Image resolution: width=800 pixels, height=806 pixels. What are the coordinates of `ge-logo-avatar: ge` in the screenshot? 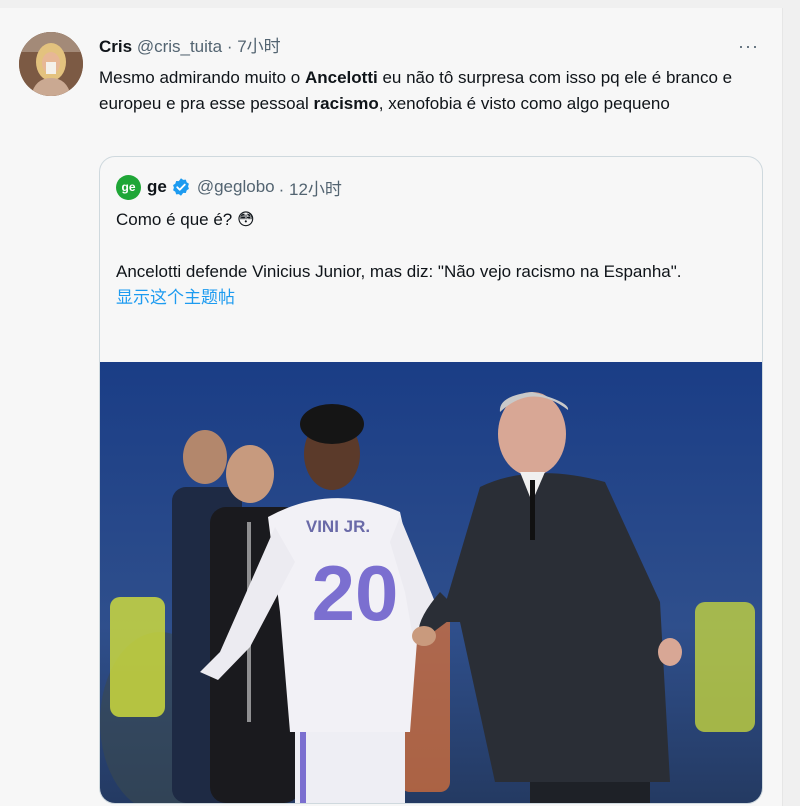 It's located at (128, 187).